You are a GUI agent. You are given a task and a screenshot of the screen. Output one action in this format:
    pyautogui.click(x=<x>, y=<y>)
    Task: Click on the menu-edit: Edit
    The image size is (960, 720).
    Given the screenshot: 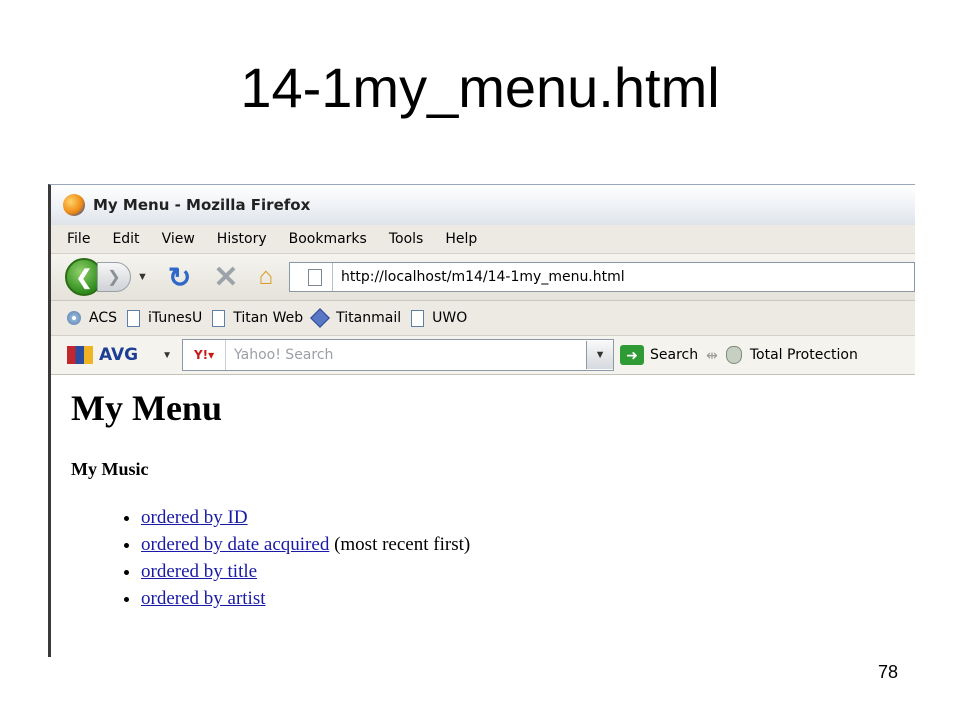 What is the action you would take?
    pyautogui.click(x=125, y=239)
    